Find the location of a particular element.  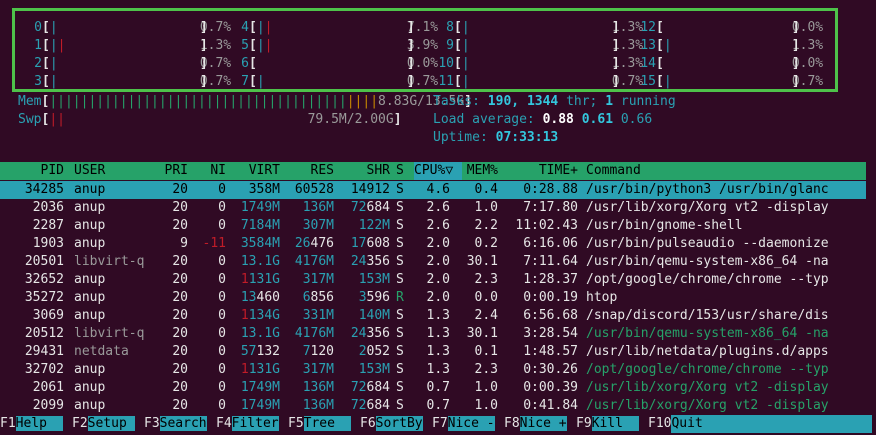

col-time: TIME+ is located at coordinates (543, 171).